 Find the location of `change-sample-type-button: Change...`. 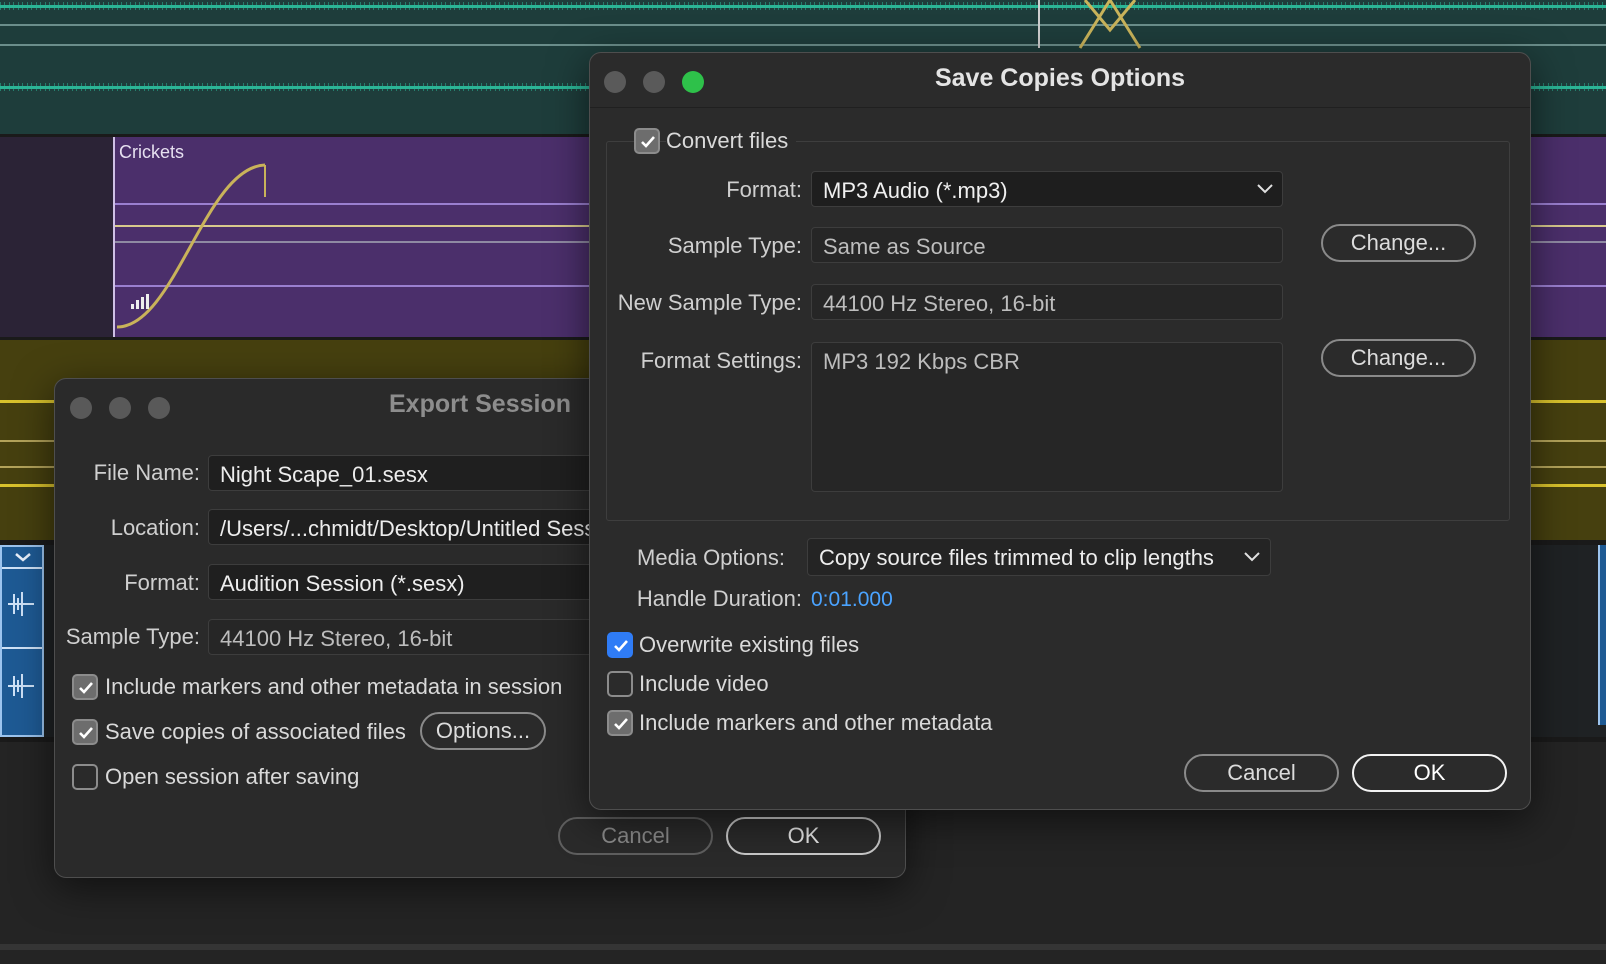

change-sample-type-button: Change... is located at coordinates (1398, 243).